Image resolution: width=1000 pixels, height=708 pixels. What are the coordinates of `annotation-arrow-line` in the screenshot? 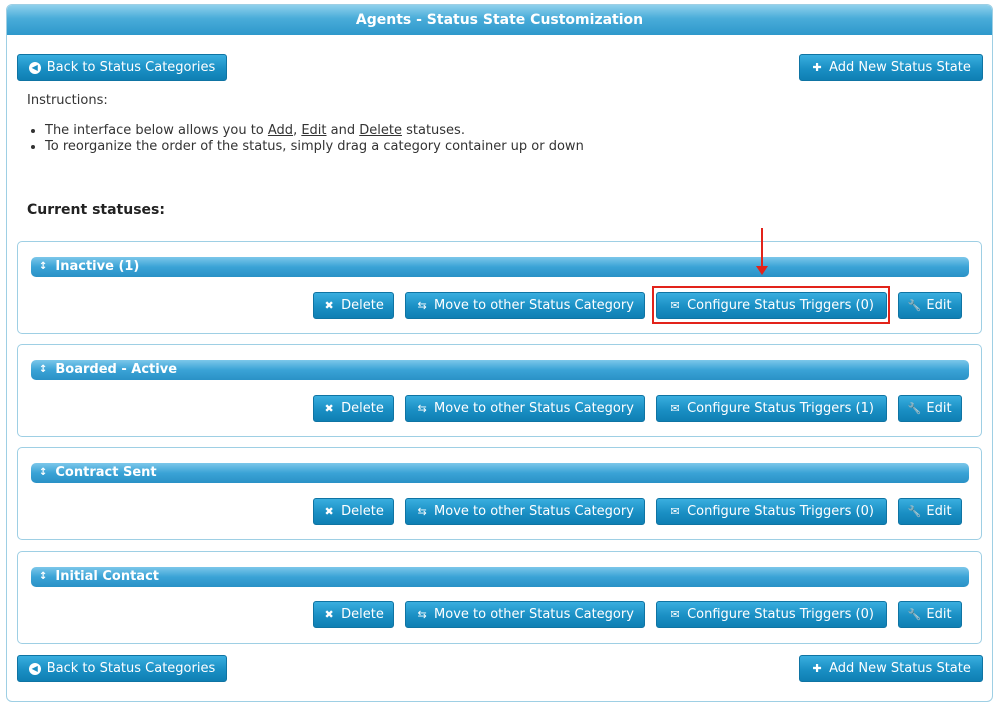 It's located at (762, 248).